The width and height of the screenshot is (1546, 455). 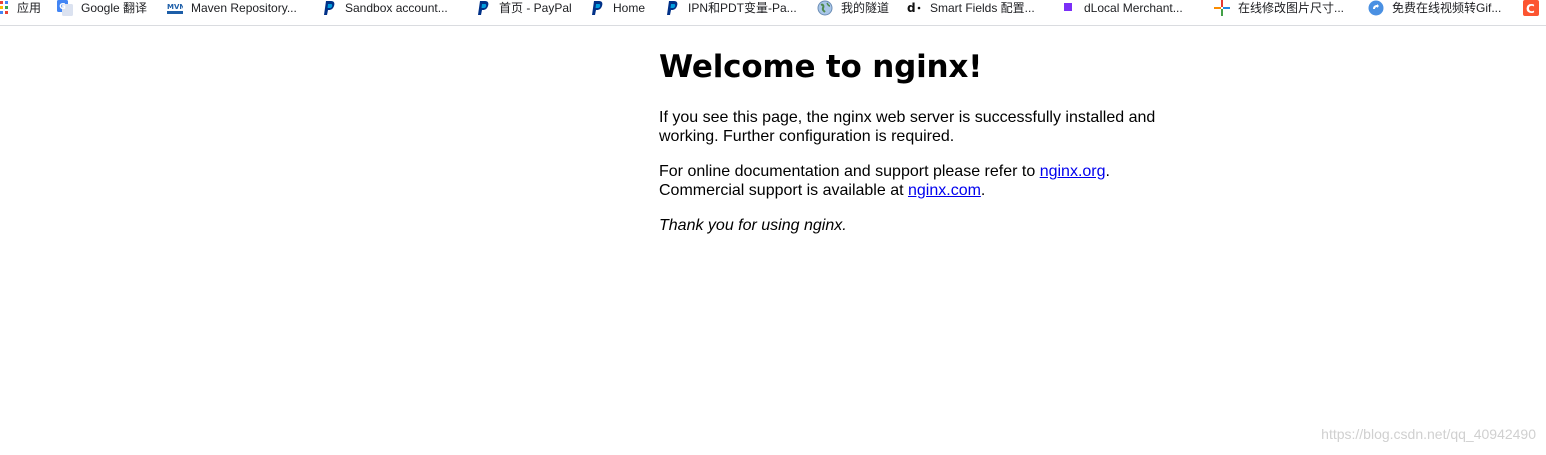 I want to click on google-translate-icon: G, so click(x=65, y=8).